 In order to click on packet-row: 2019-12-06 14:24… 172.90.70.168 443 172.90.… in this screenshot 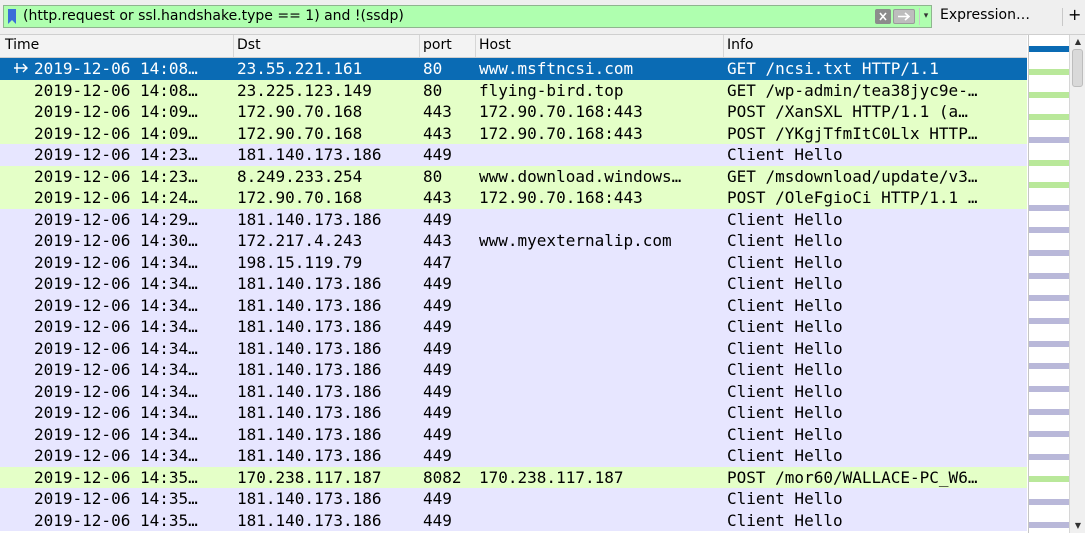, I will do `click(513, 198)`.